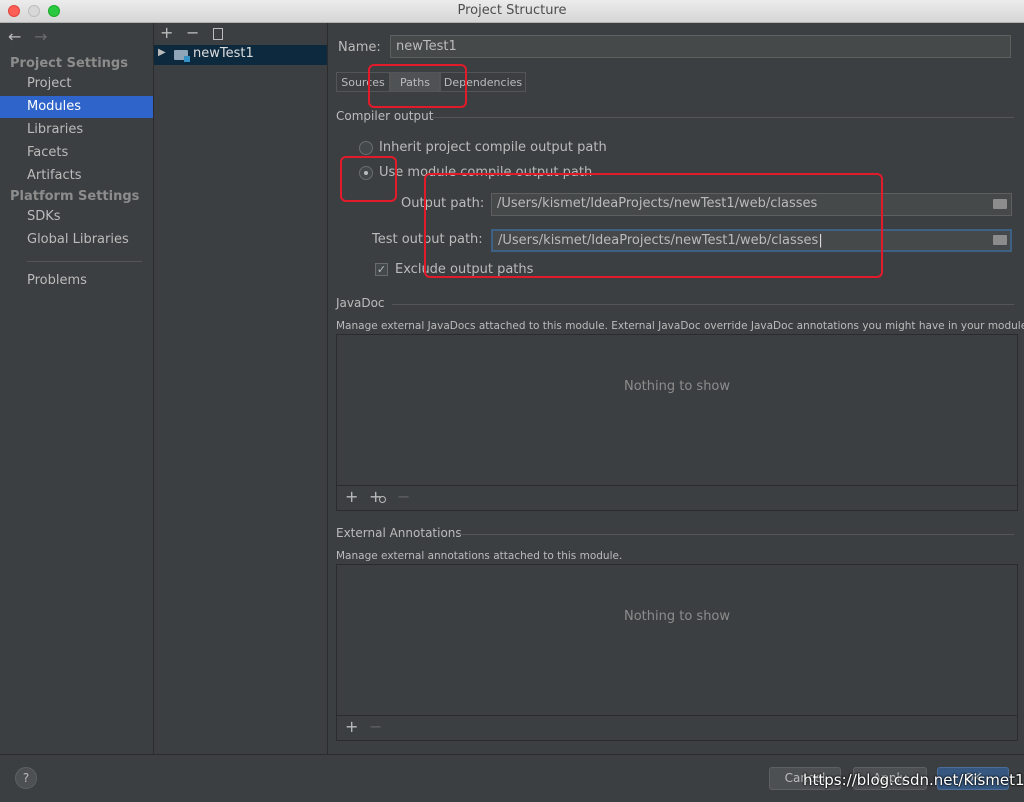  Describe the element at coordinates (26, 778) in the screenshot. I see `help-button: ?` at that location.